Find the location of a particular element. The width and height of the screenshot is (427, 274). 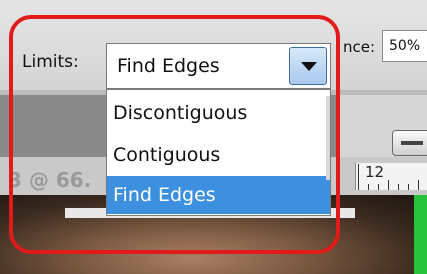

horizontal-ruler: 12 is located at coordinates (391, 176).